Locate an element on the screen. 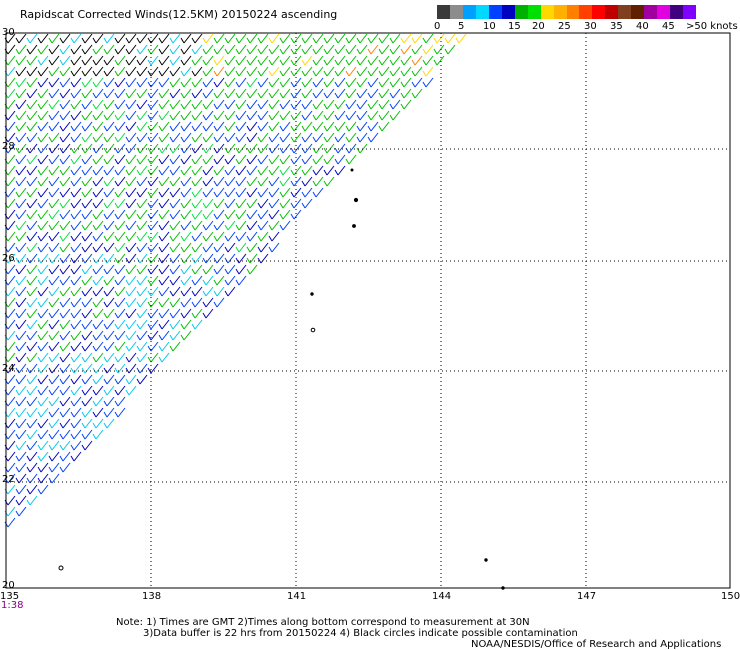  longitude-label: 144 is located at coordinates (442, 596).